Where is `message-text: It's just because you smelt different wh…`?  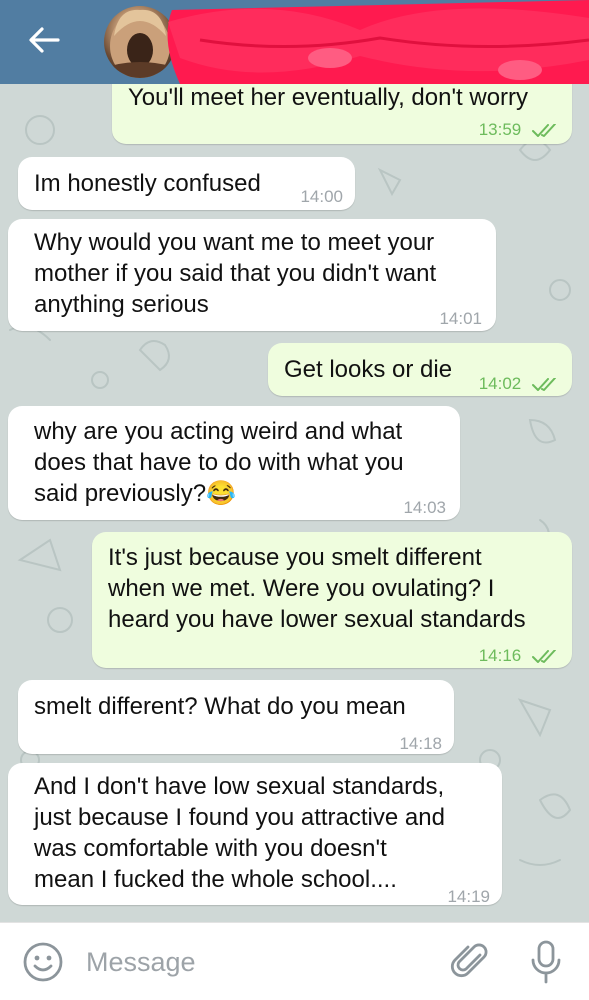
message-text: It's just because you smelt different wh… is located at coordinates (317, 588).